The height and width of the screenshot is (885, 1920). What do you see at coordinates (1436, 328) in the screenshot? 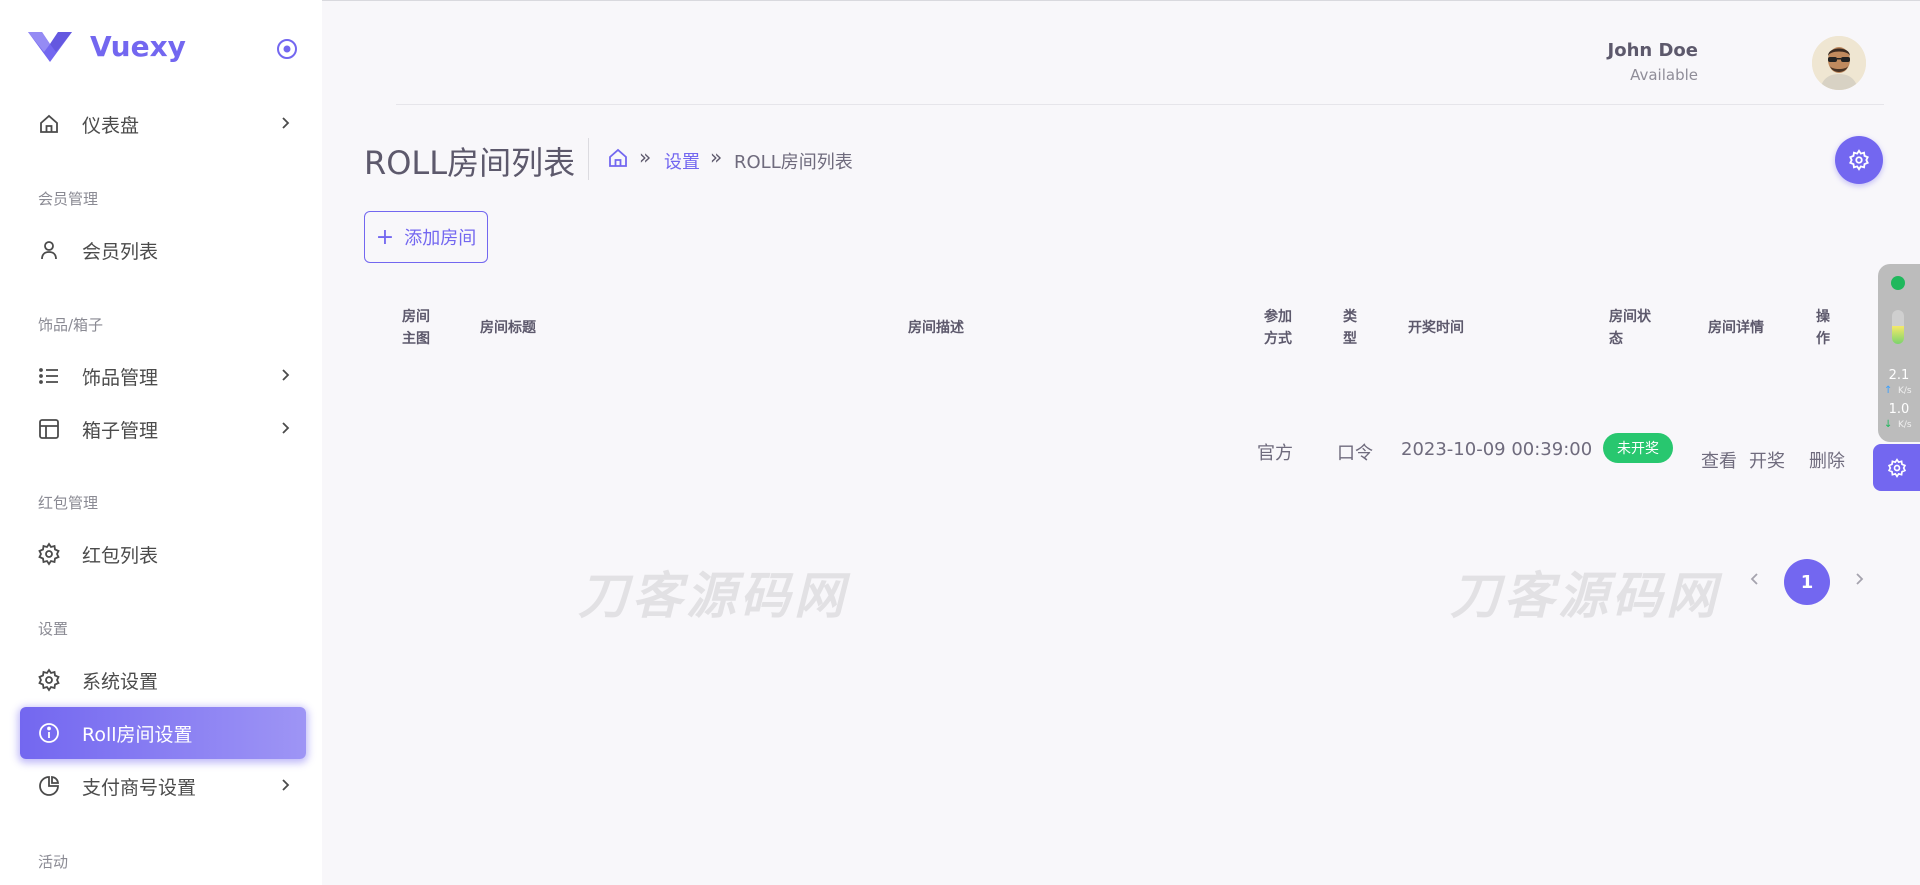
I see `column-header-draw-time: 开奖时间` at bounding box center [1436, 328].